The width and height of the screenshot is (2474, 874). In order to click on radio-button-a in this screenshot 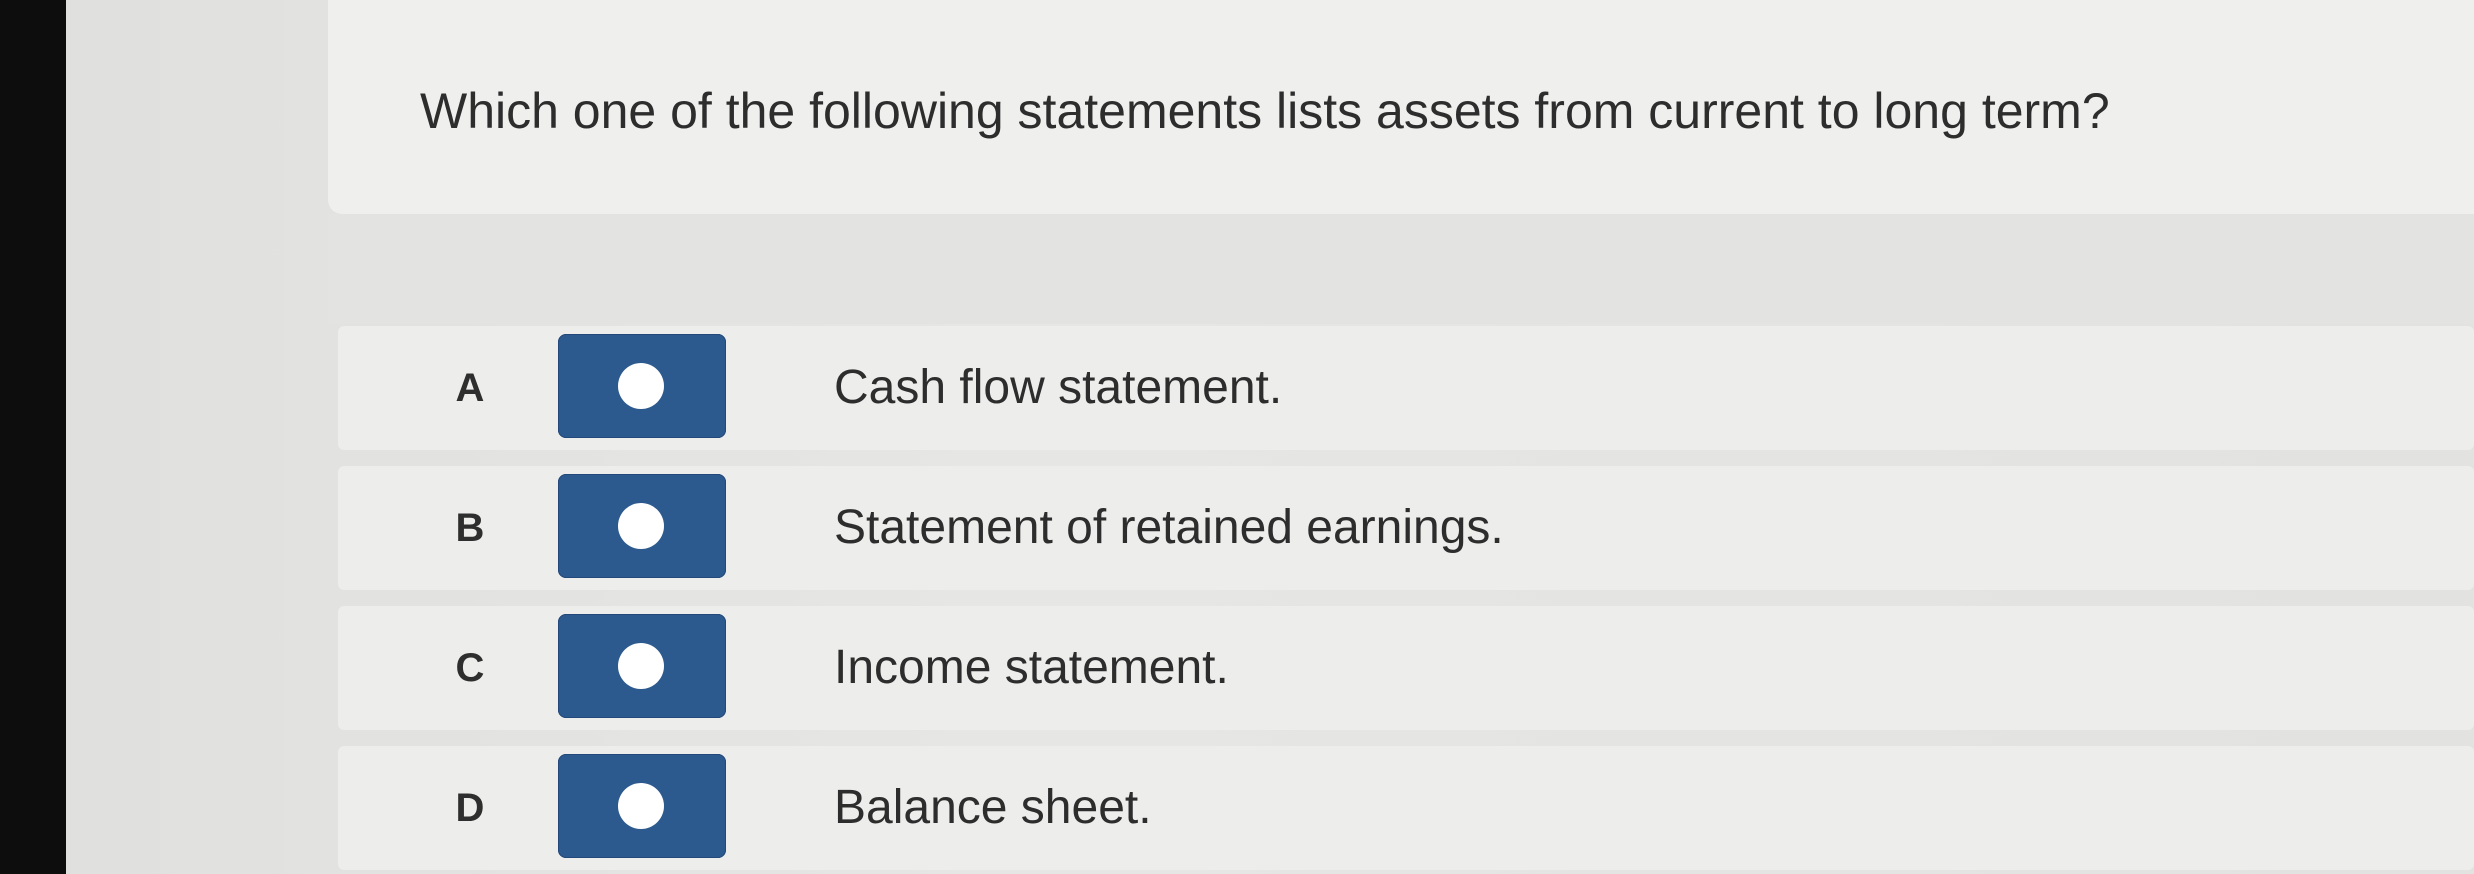, I will do `click(642, 386)`.